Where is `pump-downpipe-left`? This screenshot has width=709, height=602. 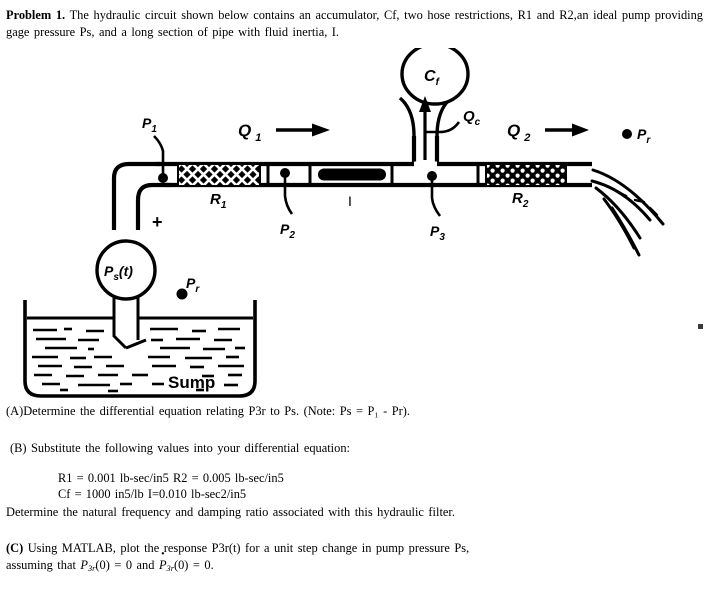
pump-downpipe-left is located at coordinates (120, 323).